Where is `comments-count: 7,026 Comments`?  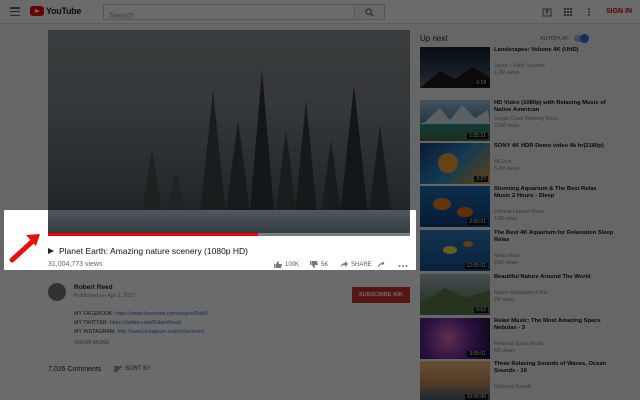
comments-count: 7,026 Comments is located at coordinates (75, 369).